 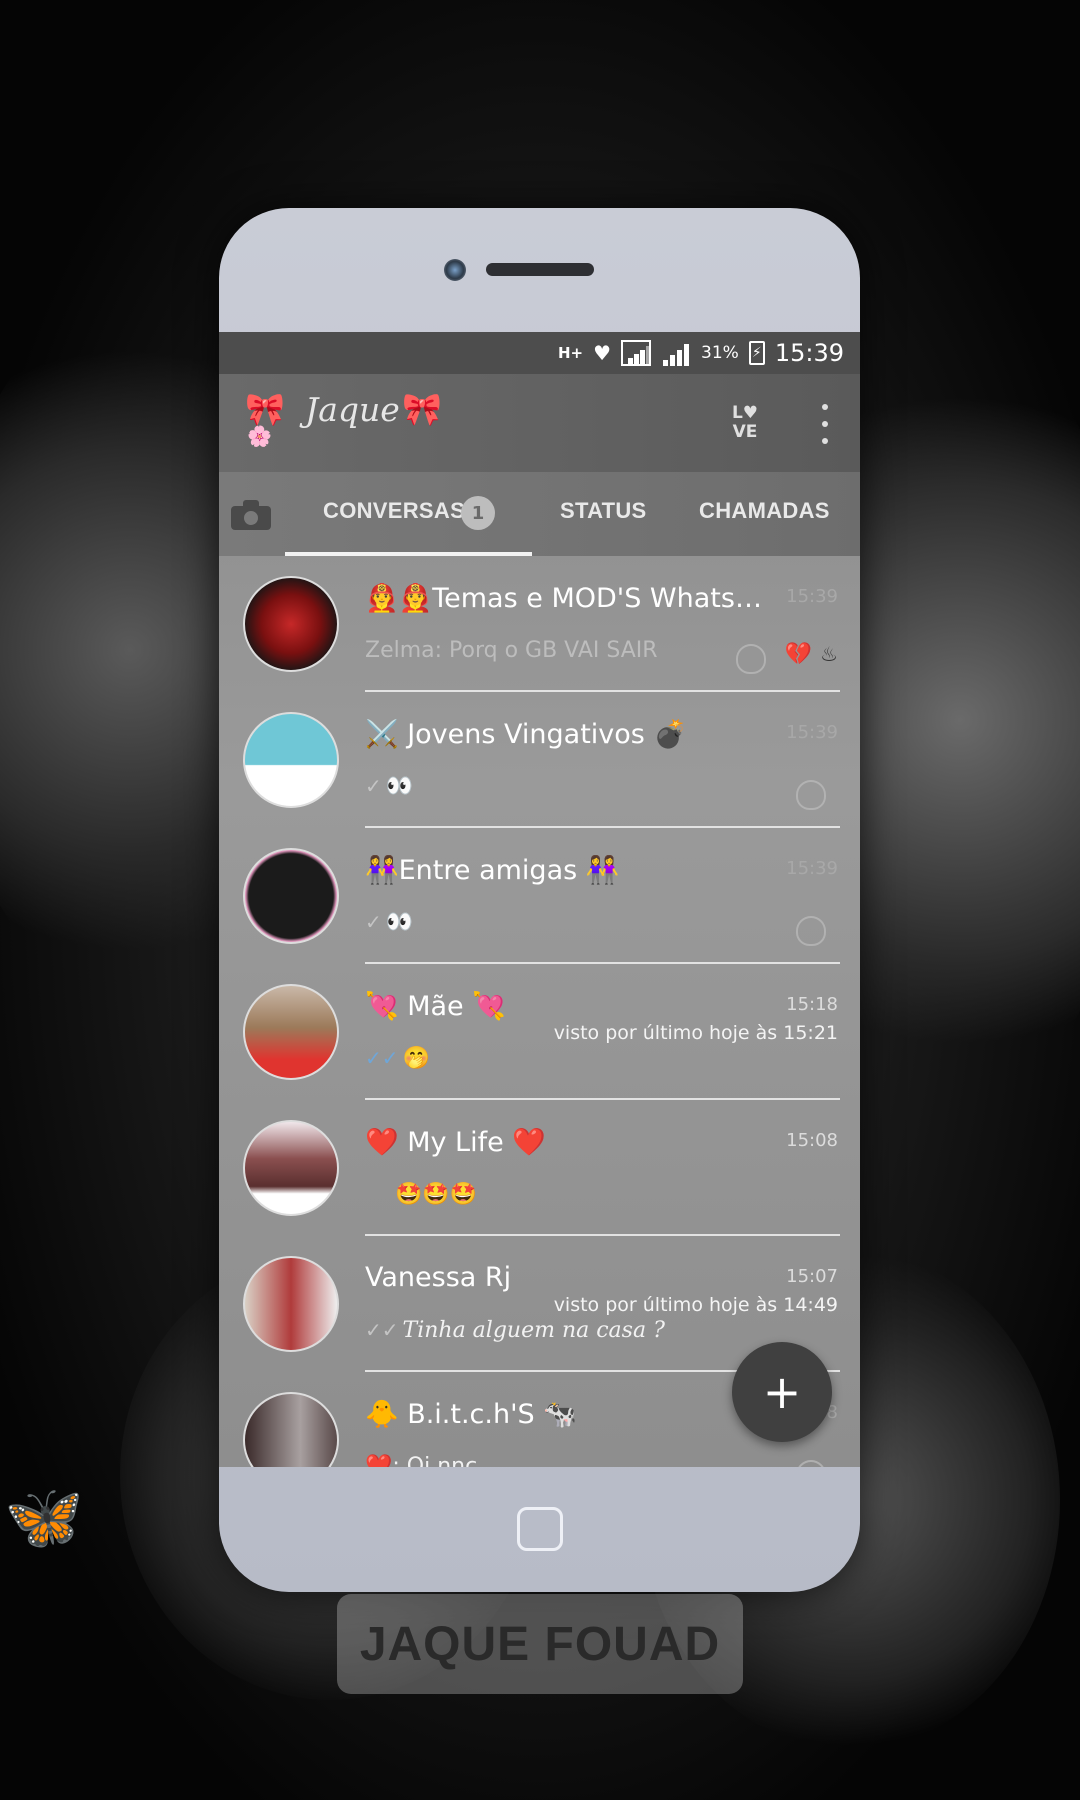 I want to click on chat-last-message: Zelma: Porq o GB VAI SAIR, so click(x=511, y=650).